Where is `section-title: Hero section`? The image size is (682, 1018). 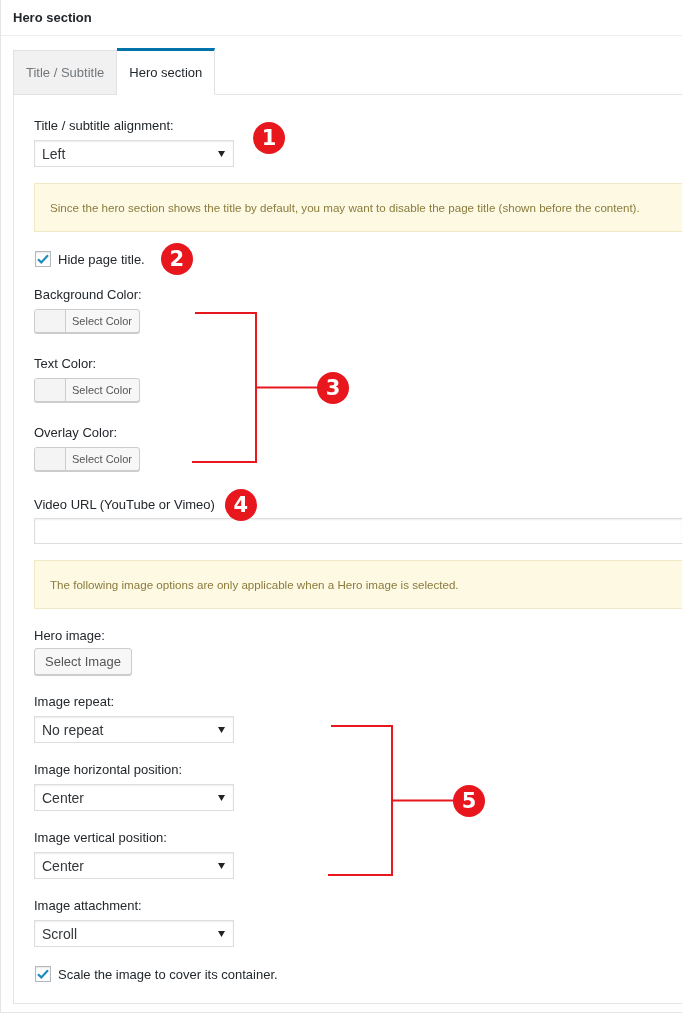 section-title: Hero section is located at coordinates (52, 17).